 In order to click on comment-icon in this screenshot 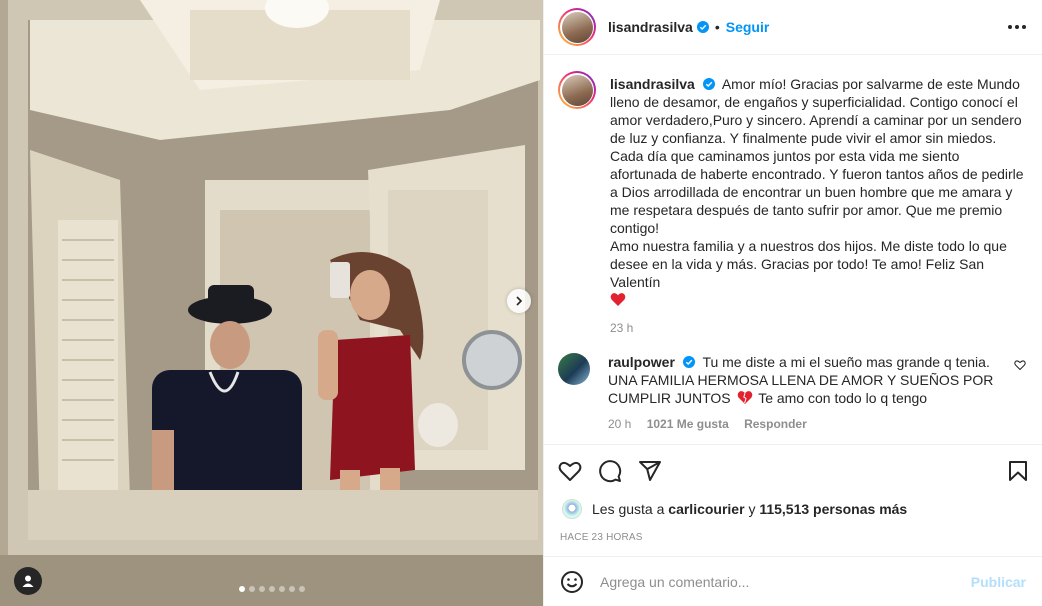, I will do `click(610, 470)`.